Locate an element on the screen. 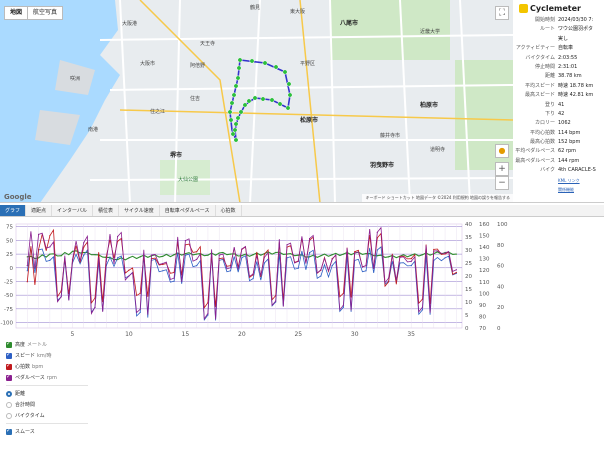  stat-row: バイク 4th CARACLE-S is located at coordinates (558, 170).